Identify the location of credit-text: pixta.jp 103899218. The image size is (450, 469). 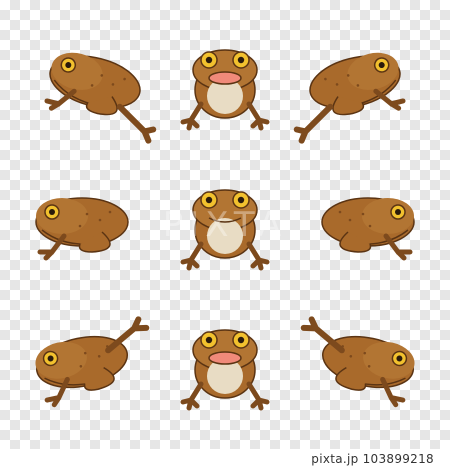
(374, 459).